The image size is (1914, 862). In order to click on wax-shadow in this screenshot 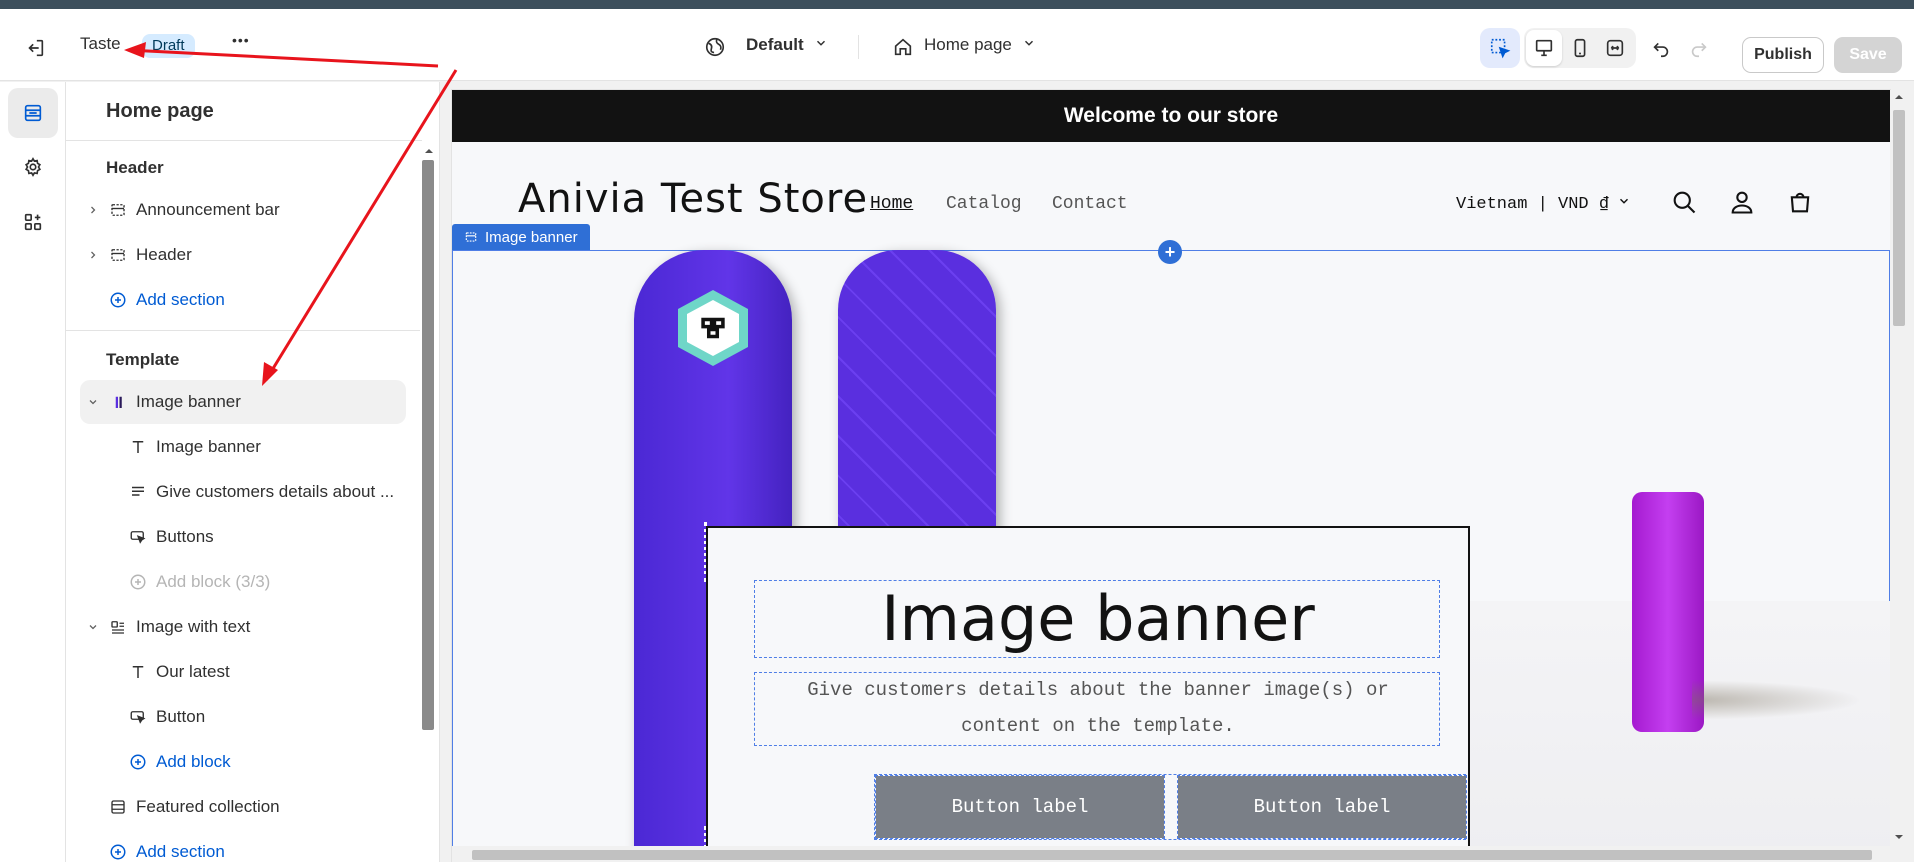, I will do `click(1777, 700)`.